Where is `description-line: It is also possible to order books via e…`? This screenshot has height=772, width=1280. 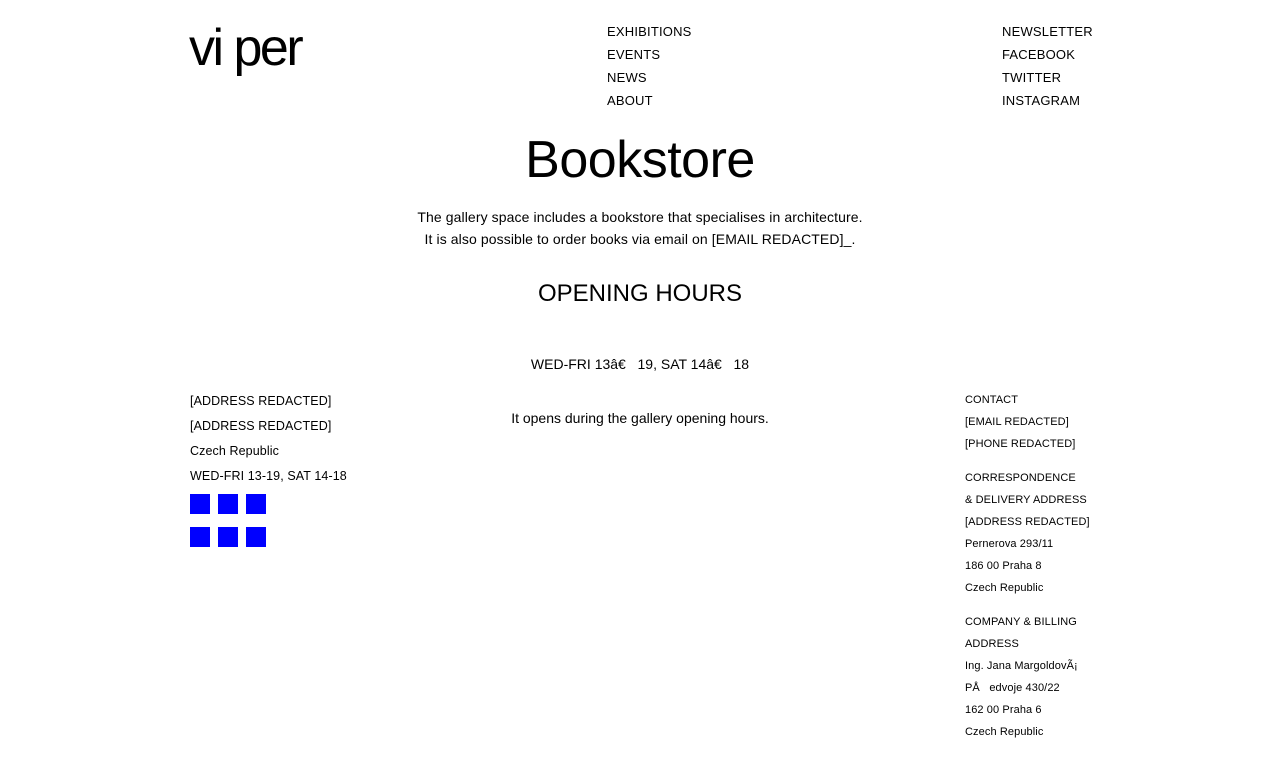 description-line: It is also possible to order books via e… is located at coordinates (640, 239).